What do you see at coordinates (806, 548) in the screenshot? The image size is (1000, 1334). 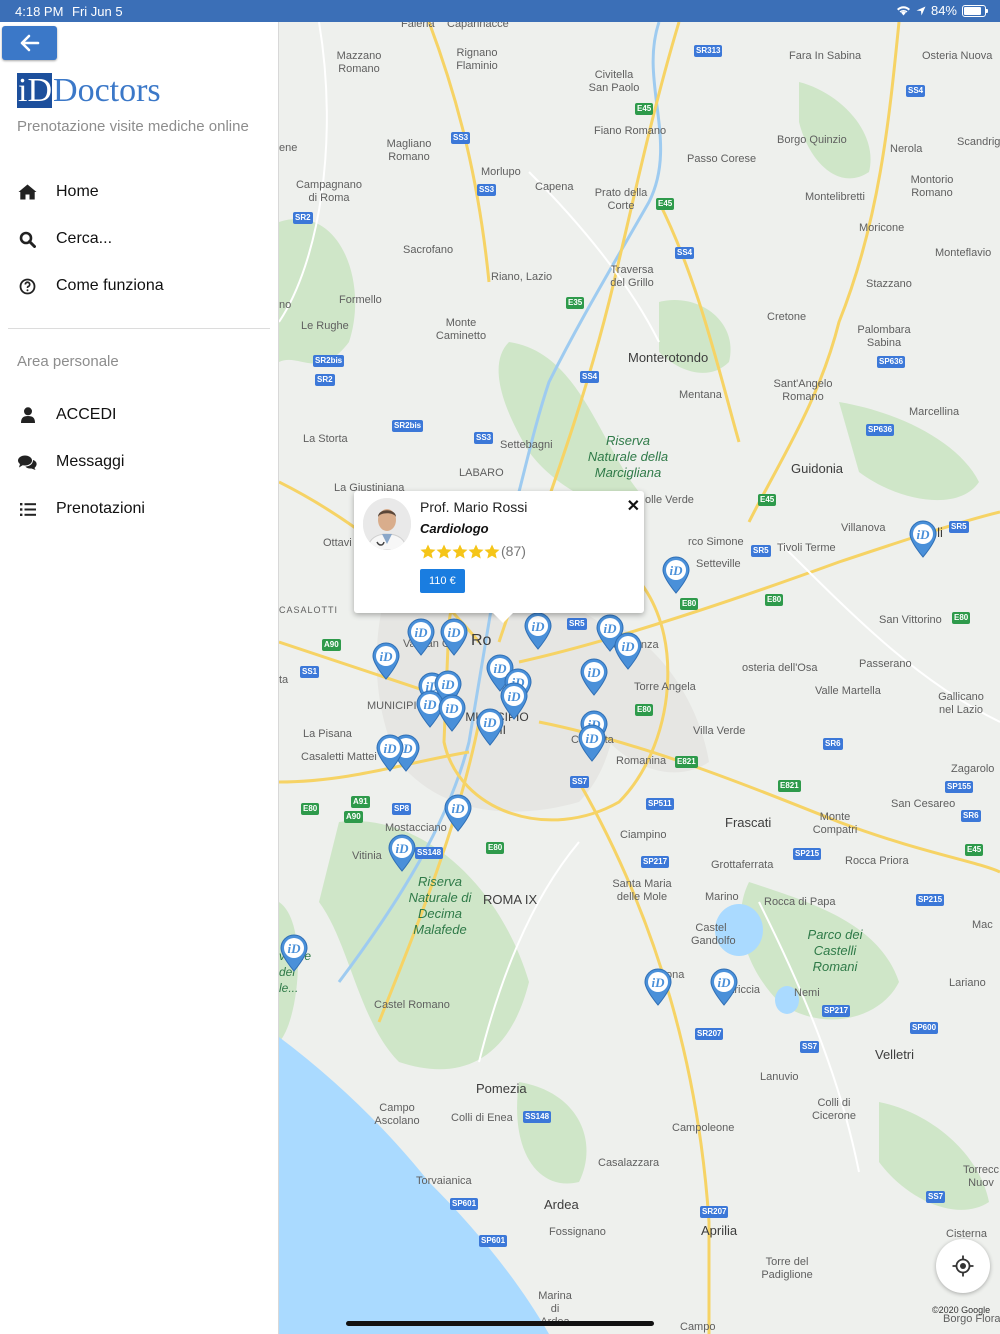 I see `map-label: Tivoli Terme` at bounding box center [806, 548].